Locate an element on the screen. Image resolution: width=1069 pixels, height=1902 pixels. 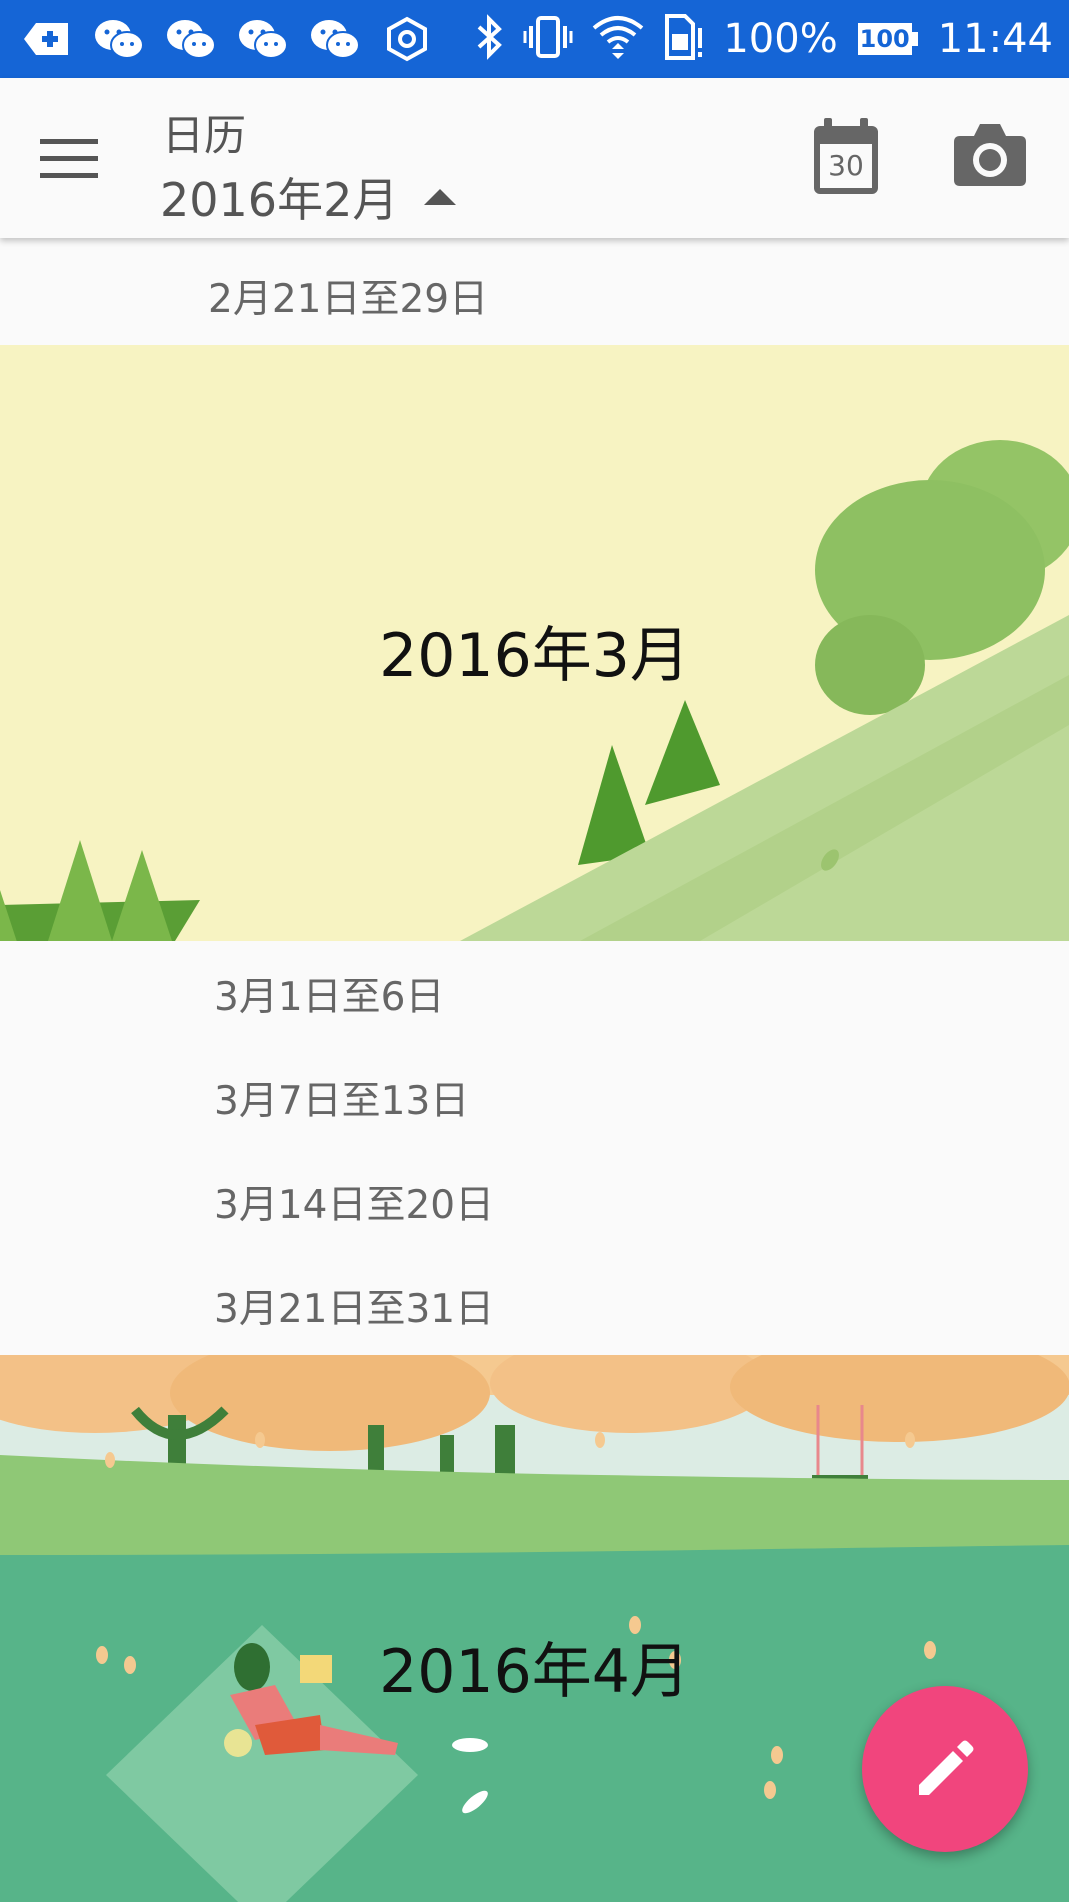
week-row-mar-14-20: 3月14日至20日 is located at coordinates (354, 1202).